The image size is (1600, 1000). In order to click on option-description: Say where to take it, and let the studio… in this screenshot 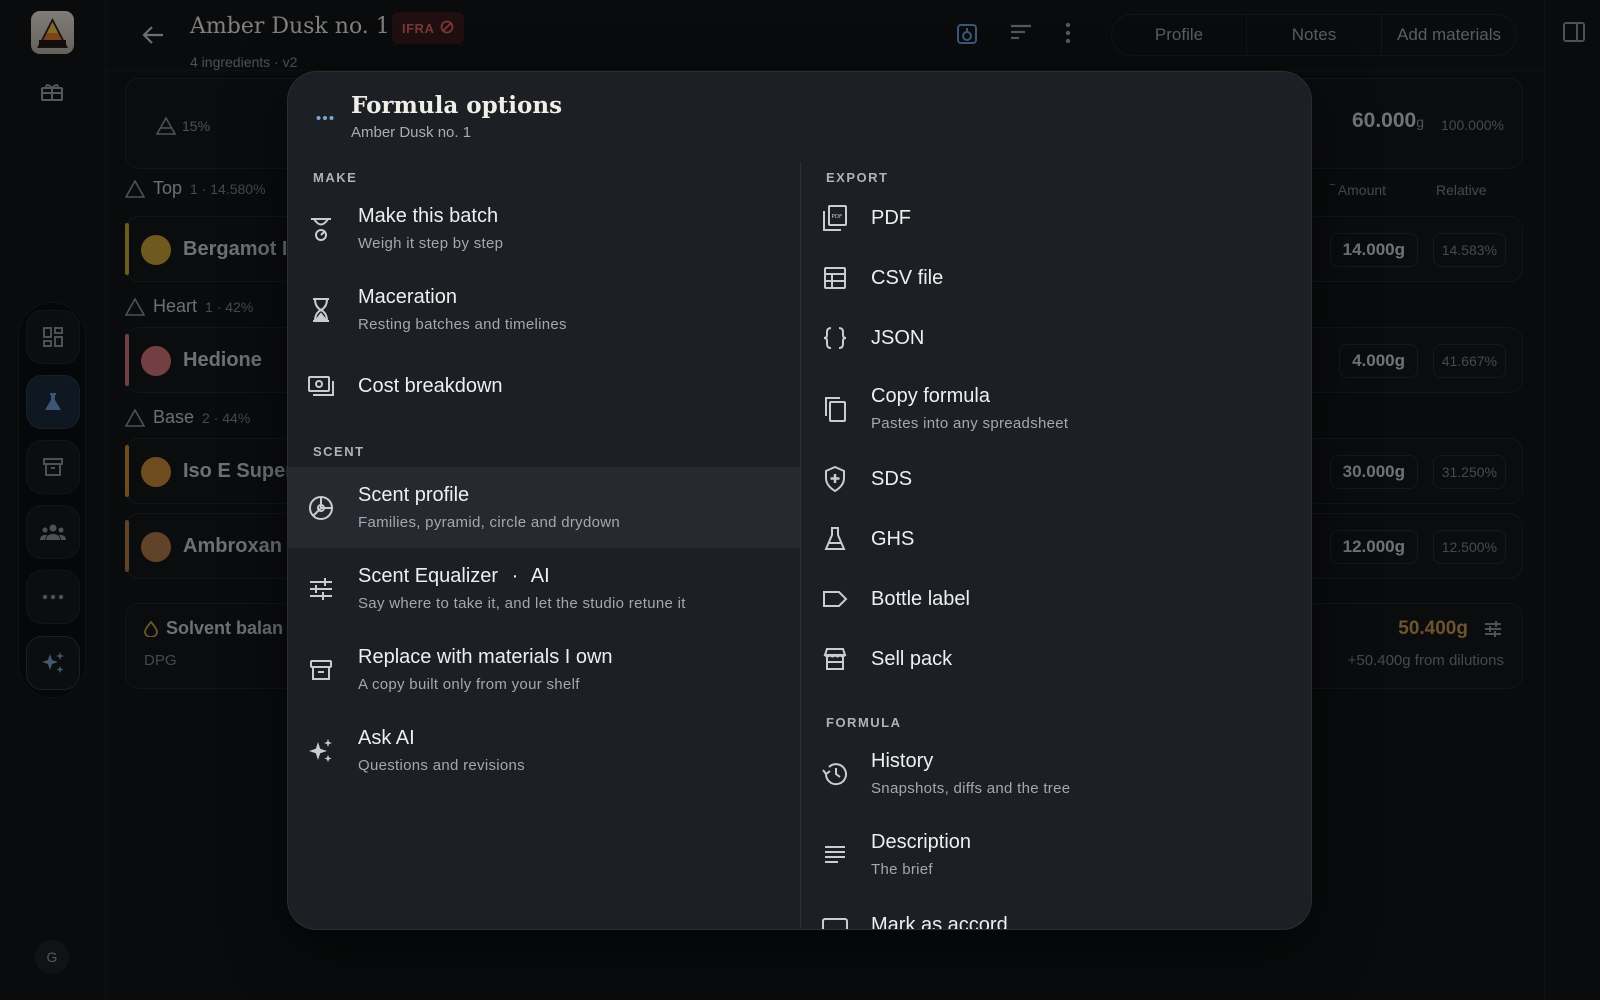, I will do `click(522, 603)`.